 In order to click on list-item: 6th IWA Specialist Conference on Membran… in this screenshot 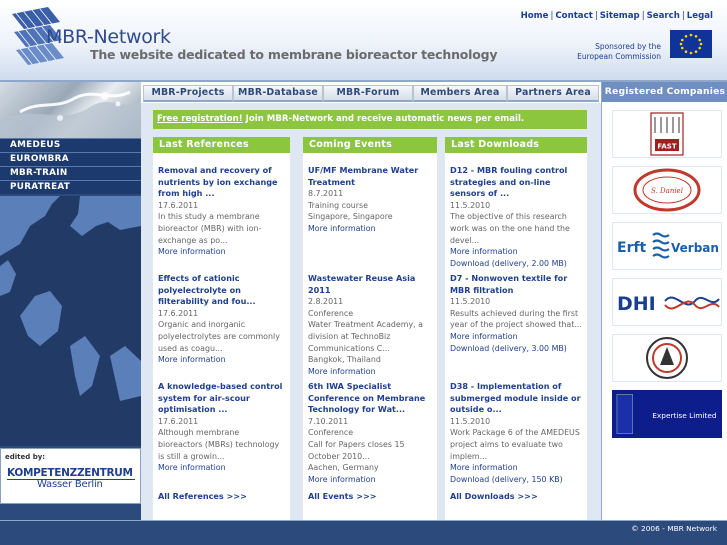, I will do `click(370, 433)`.